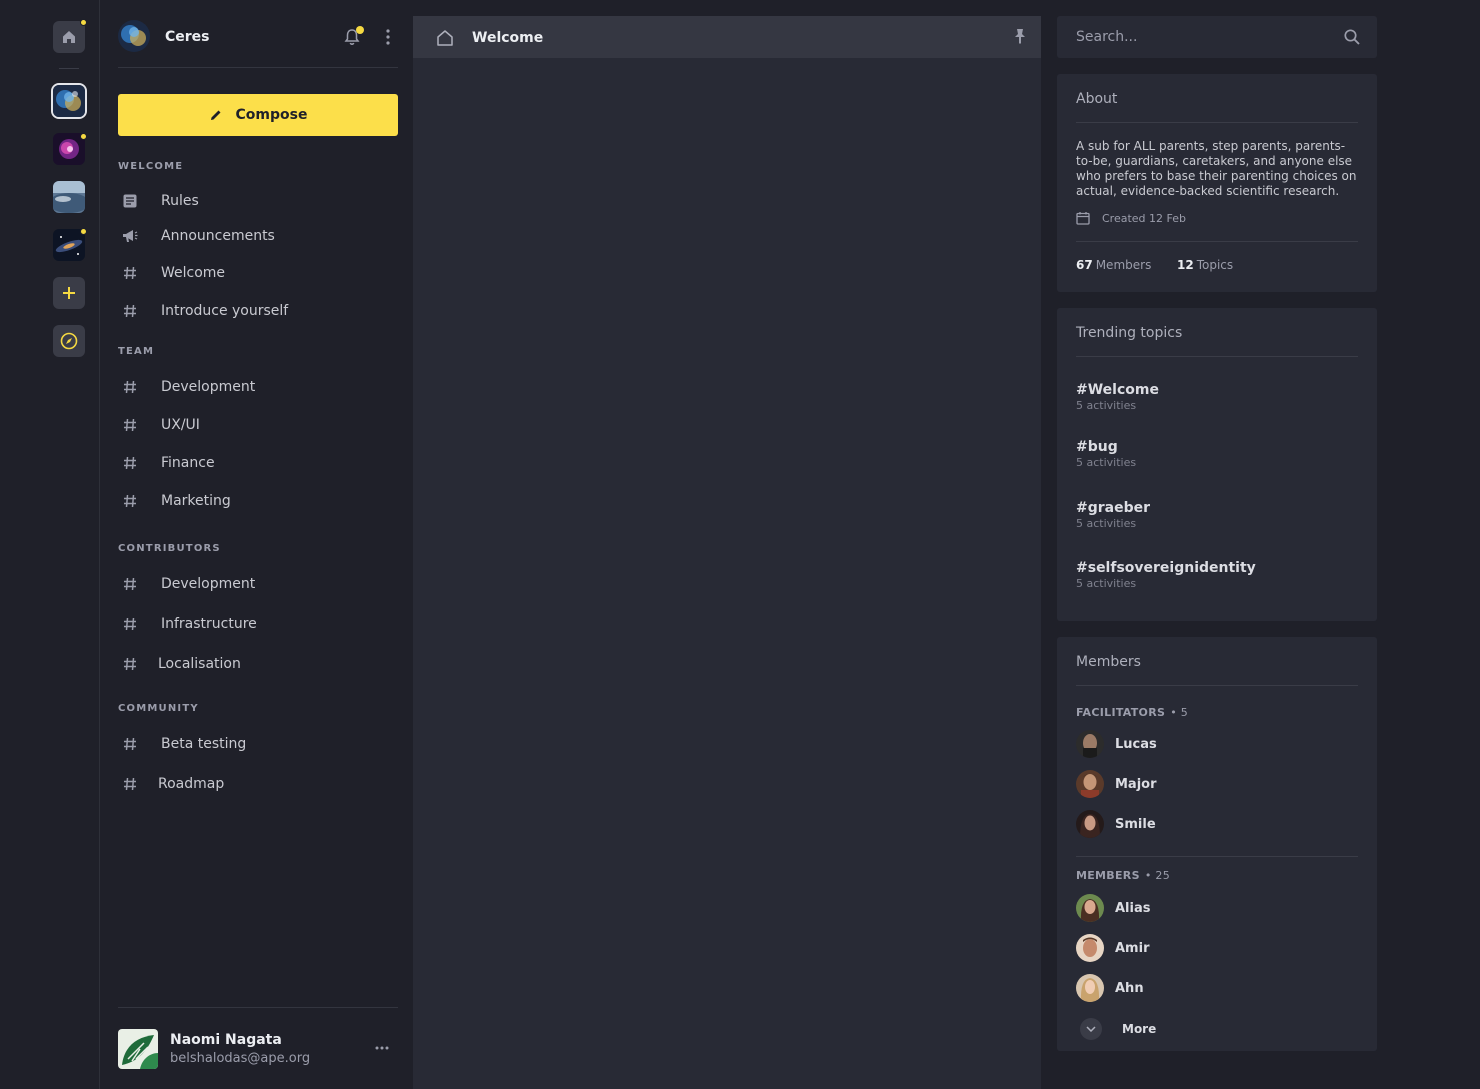 The width and height of the screenshot is (1480, 1089). I want to click on created-date: Created 12 Feb, so click(1131, 218).